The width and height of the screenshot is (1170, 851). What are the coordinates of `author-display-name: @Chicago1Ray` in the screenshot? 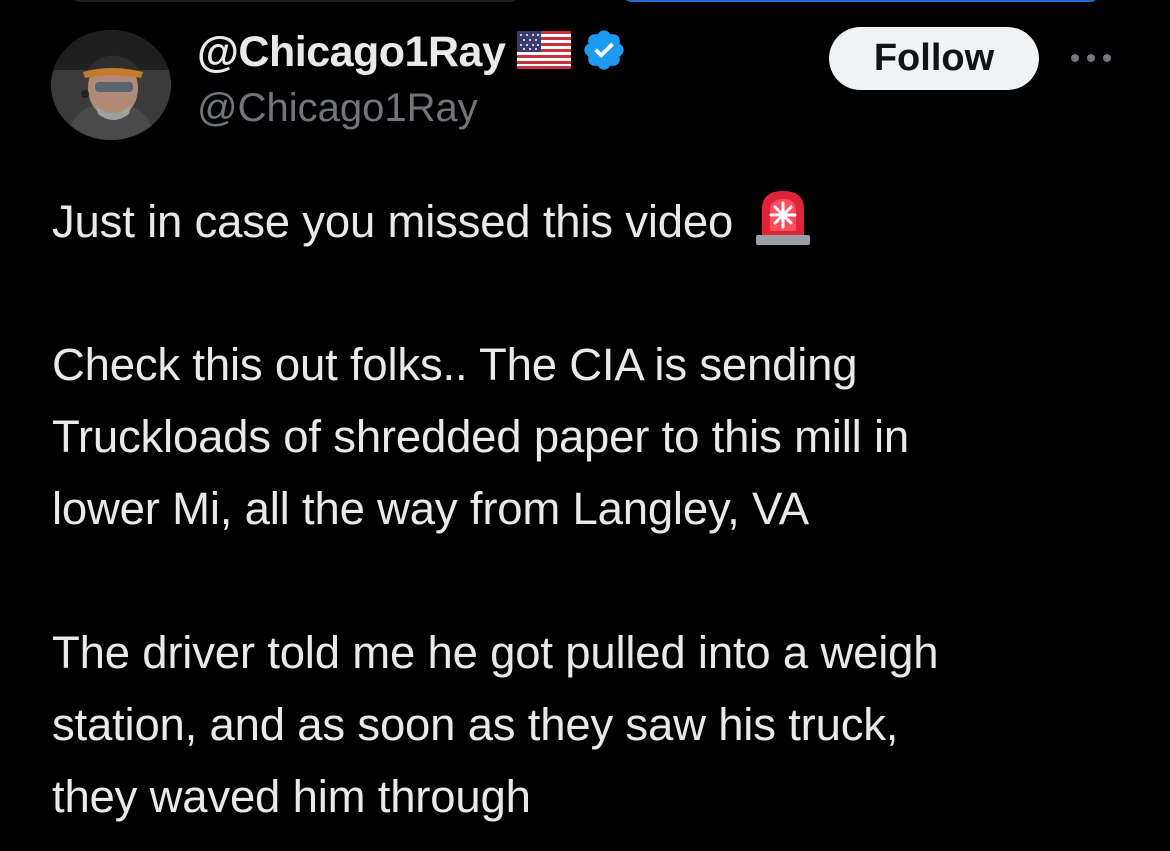 It's located at (351, 52).